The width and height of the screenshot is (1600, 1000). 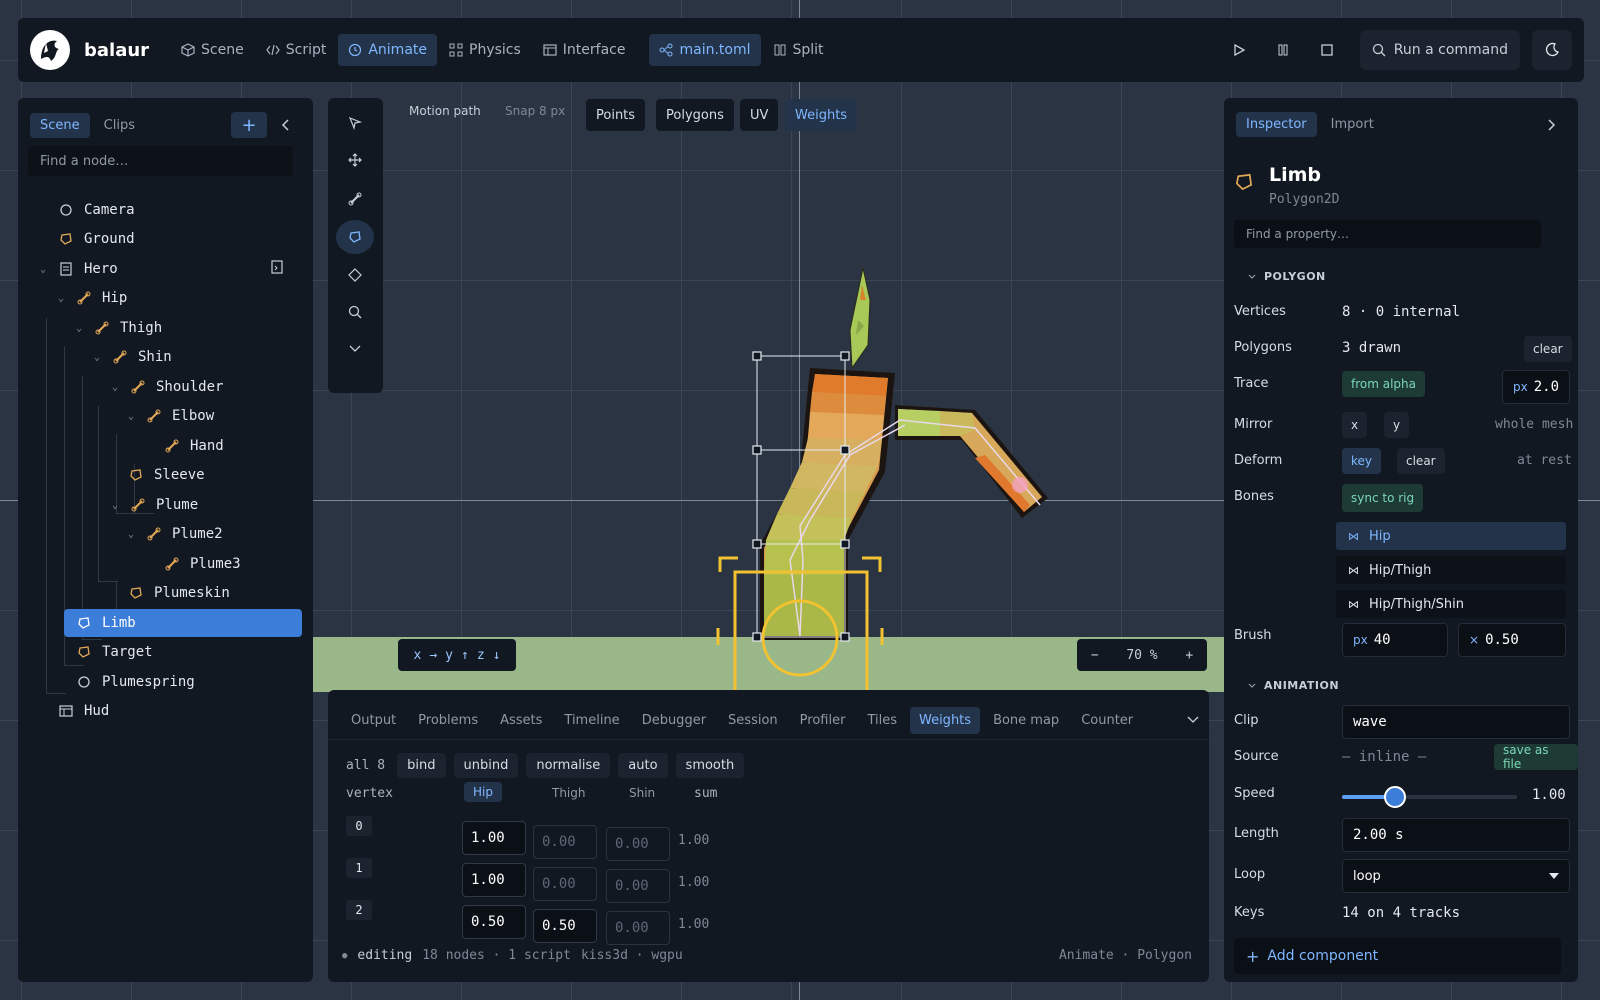 I want to click on normalise-button: normalise, so click(x=568, y=765).